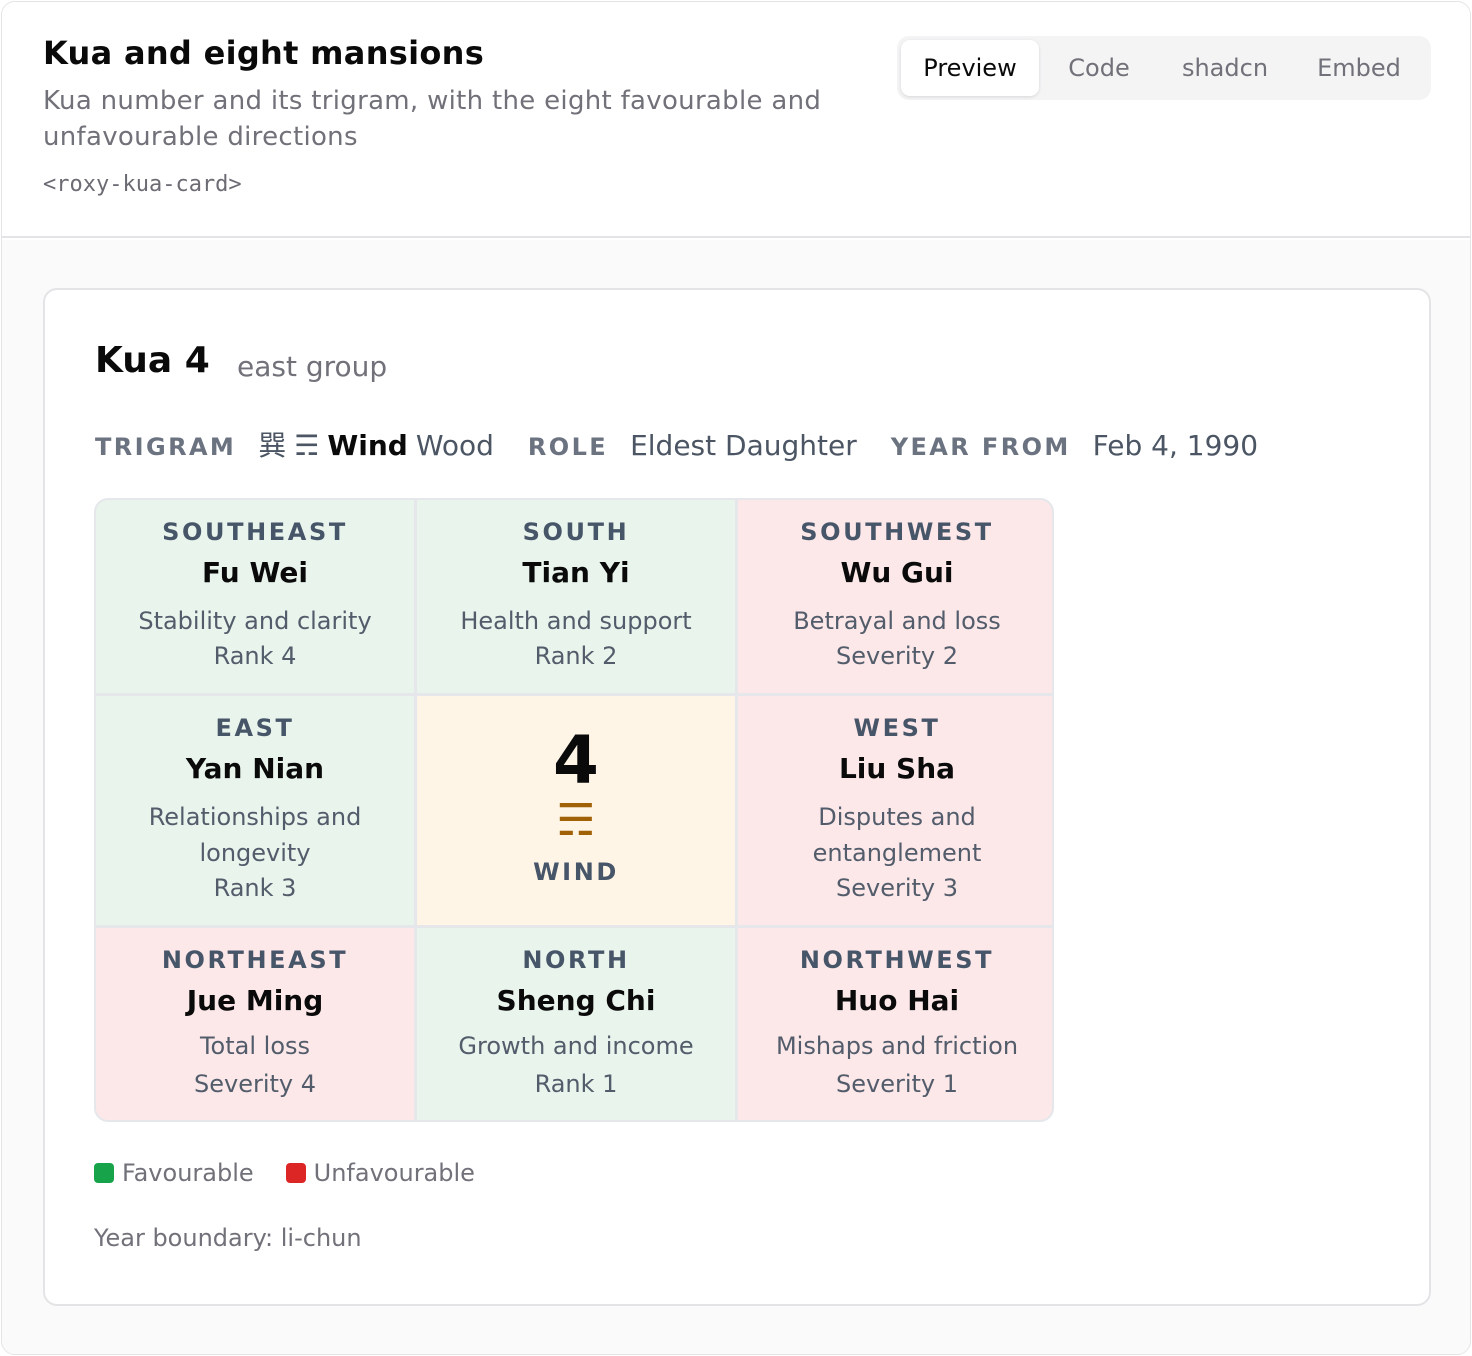 This screenshot has height=1356, width=1472. Describe the element at coordinates (970, 68) in the screenshot. I see `tab-preview: Preview` at that location.